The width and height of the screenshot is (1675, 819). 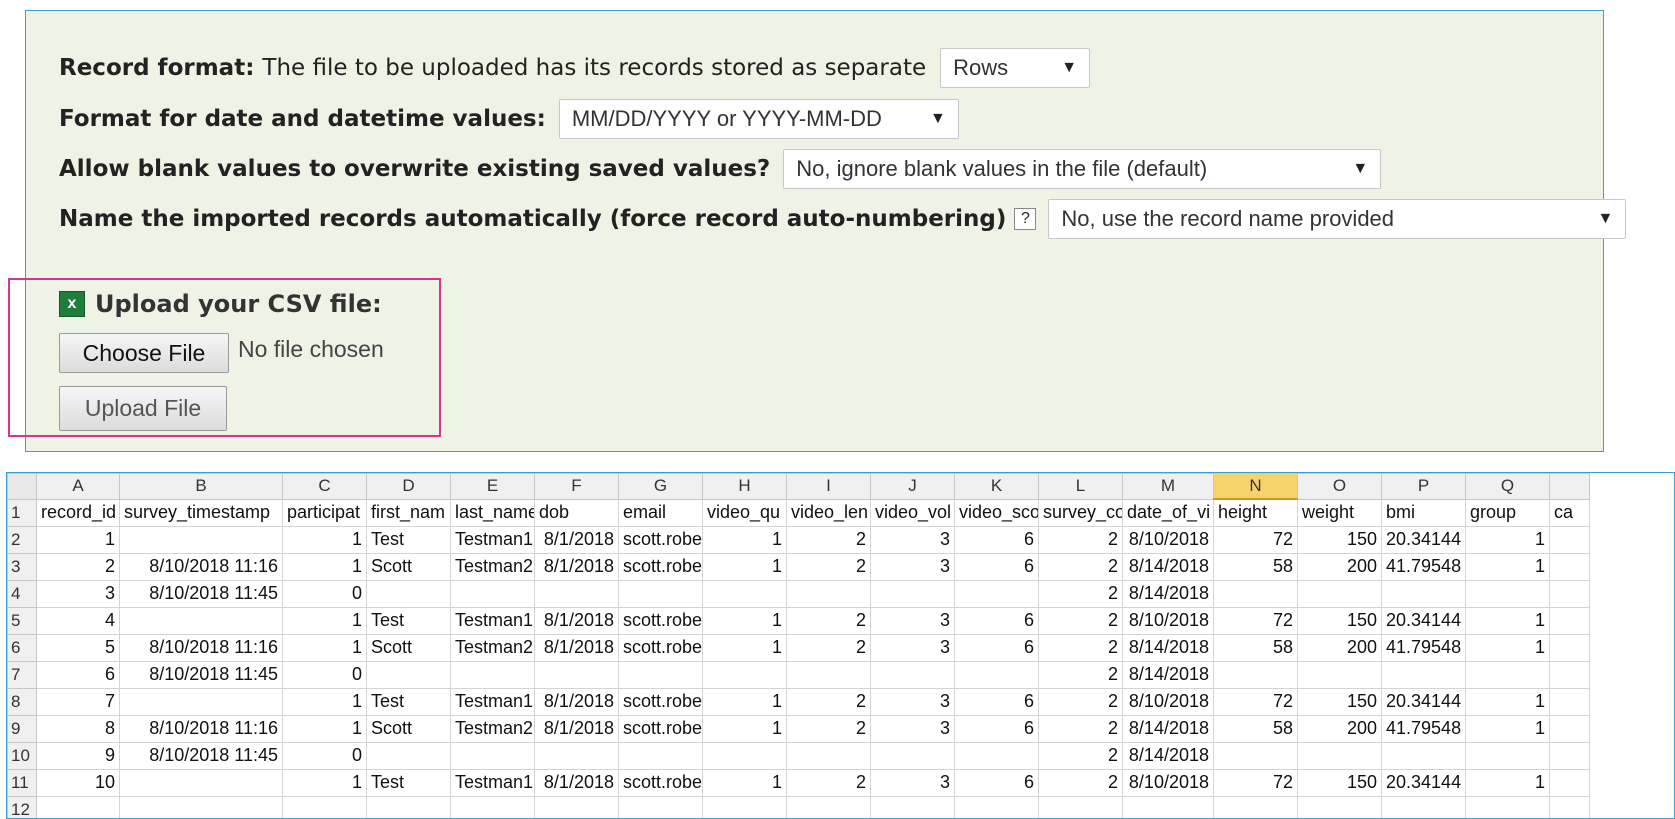 I want to click on upload-file-button: Upload File, so click(x=143, y=408).